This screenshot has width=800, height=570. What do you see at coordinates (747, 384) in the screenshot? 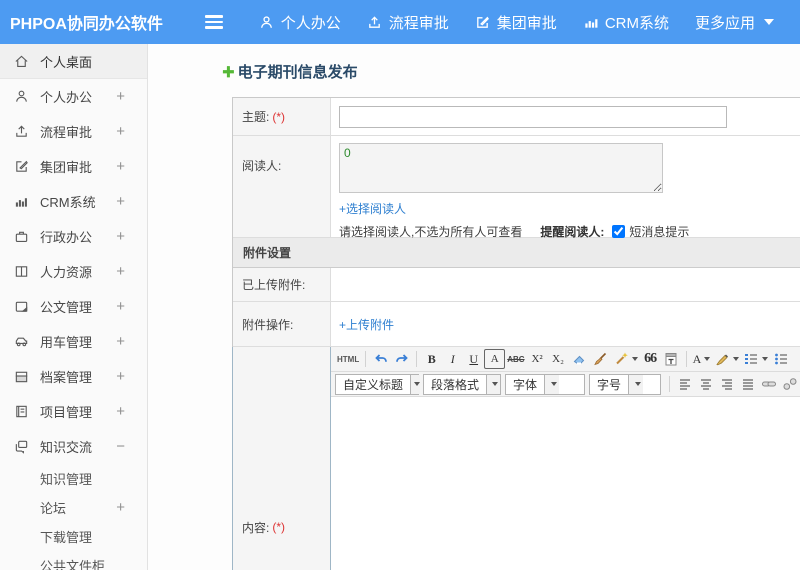
I see `align-justify-button` at bounding box center [747, 384].